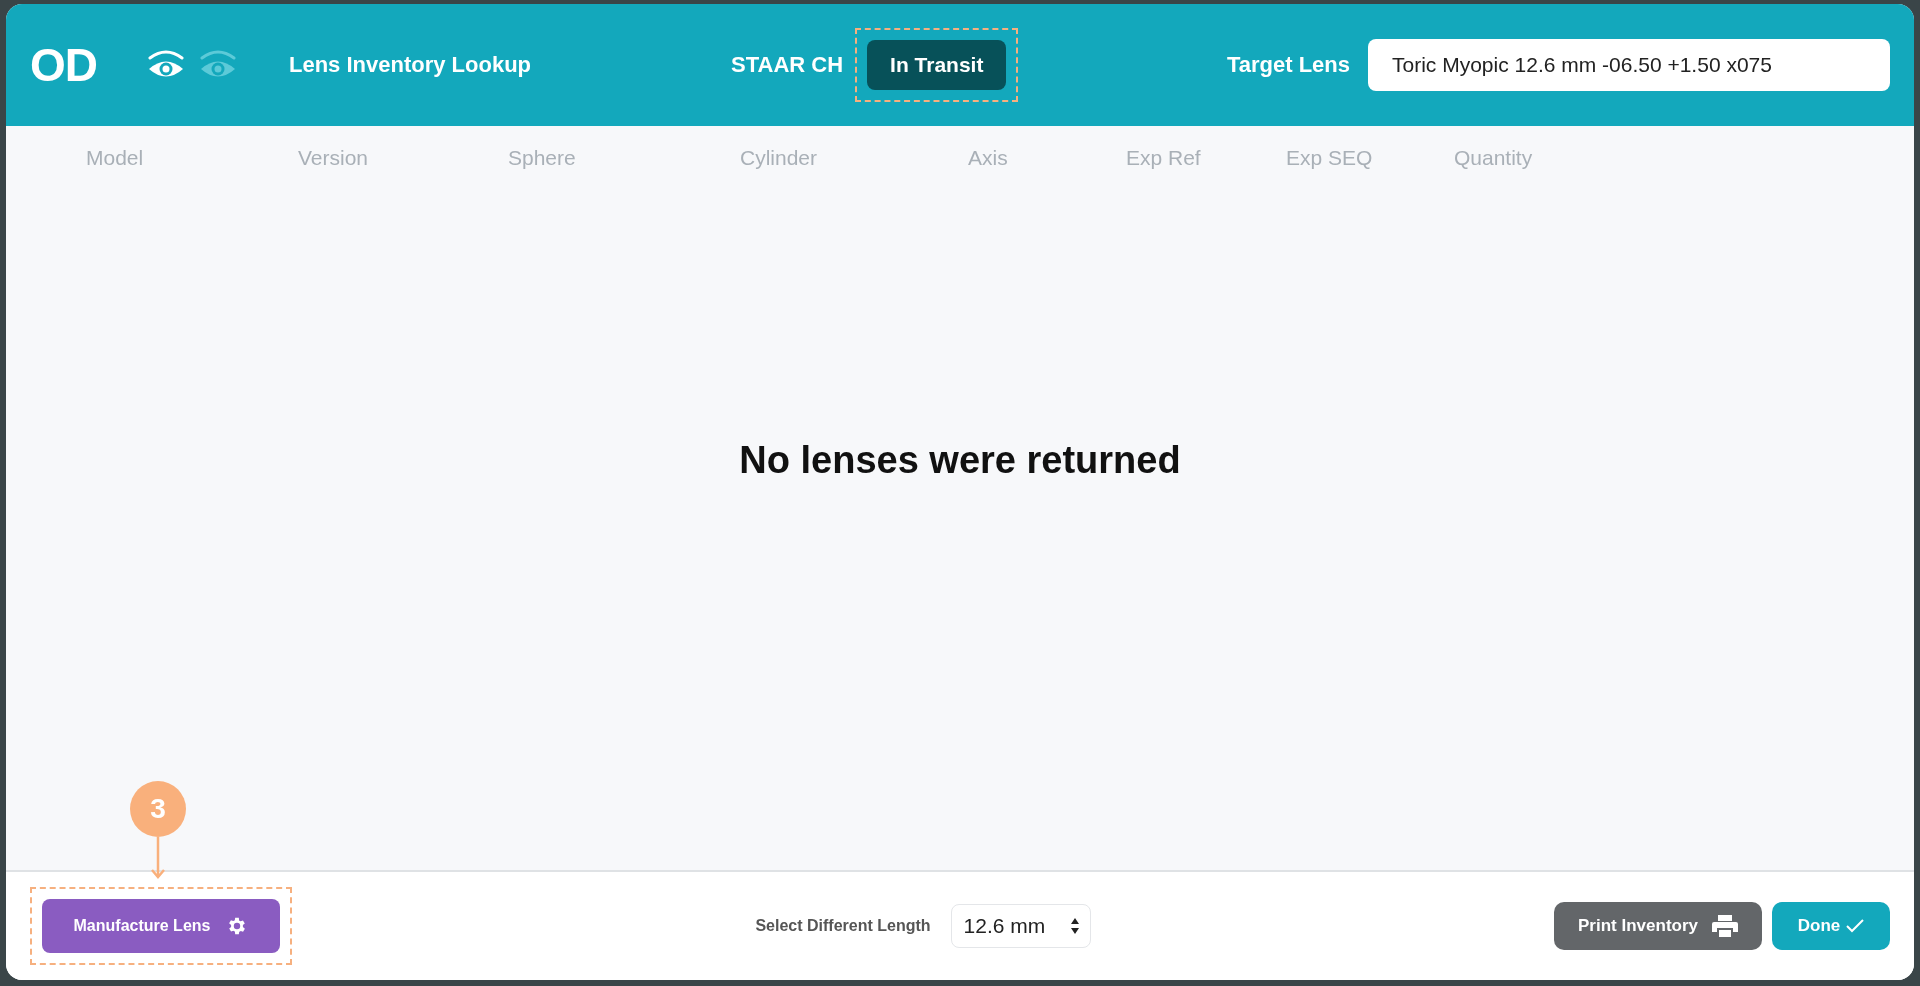  What do you see at coordinates (843, 926) in the screenshot?
I see `length-label: Select Different Length` at bounding box center [843, 926].